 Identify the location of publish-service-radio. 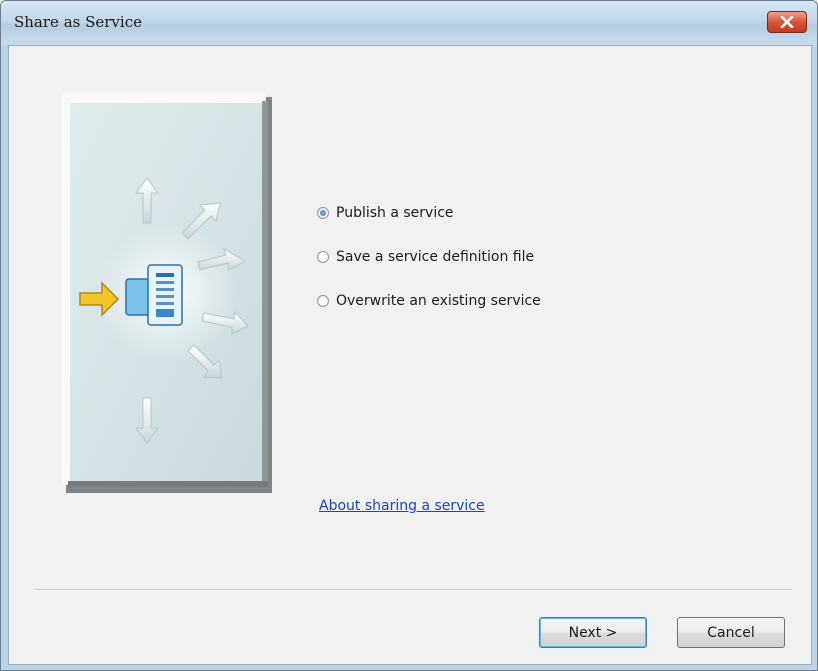
(323, 213).